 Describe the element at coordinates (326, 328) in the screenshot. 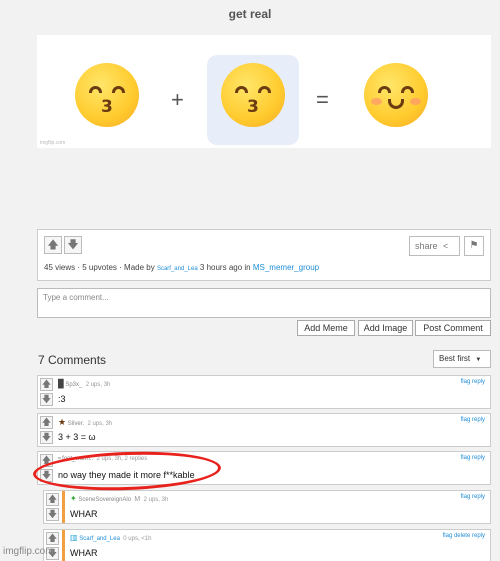

I see `add-meme-button: Add Meme` at that location.